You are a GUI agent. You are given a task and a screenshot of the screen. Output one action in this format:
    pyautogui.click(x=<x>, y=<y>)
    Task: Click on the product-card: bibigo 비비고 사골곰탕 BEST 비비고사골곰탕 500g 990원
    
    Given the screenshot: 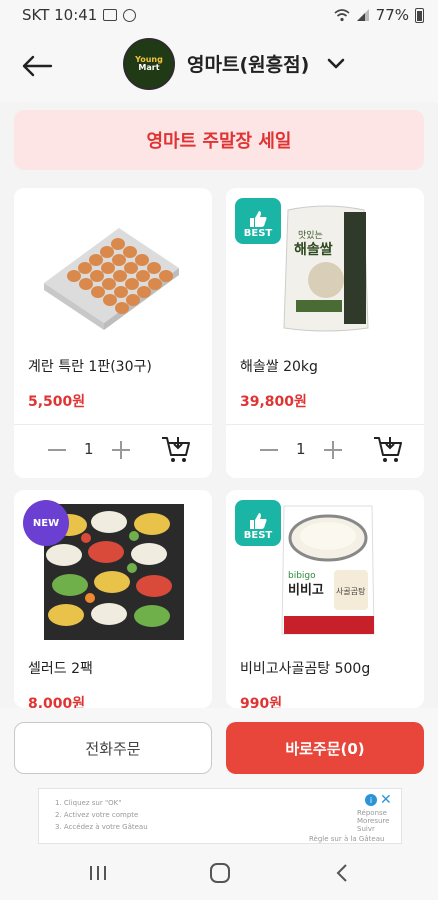 What is the action you would take?
    pyautogui.click(x=325, y=599)
    